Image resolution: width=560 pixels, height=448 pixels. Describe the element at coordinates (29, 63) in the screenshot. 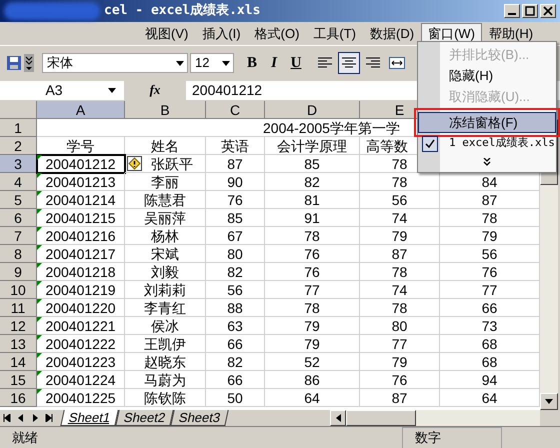

I see `toolbar-options-icon` at that location.